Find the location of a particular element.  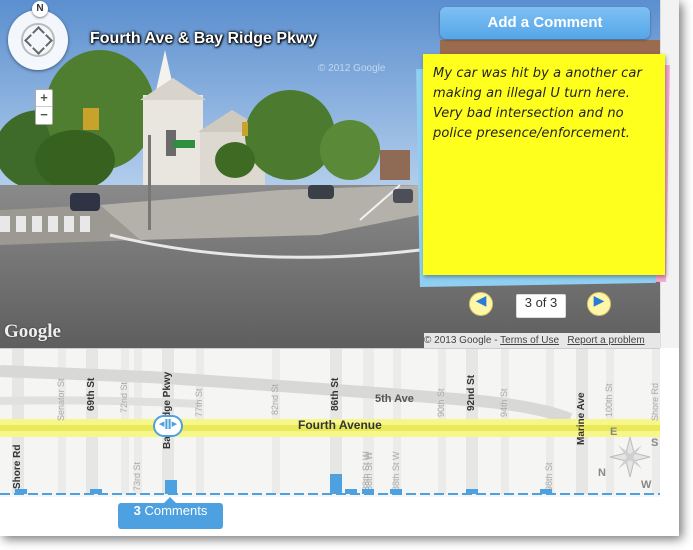

add-comment-button: Add a Comment is located at coordinates (545, 23).